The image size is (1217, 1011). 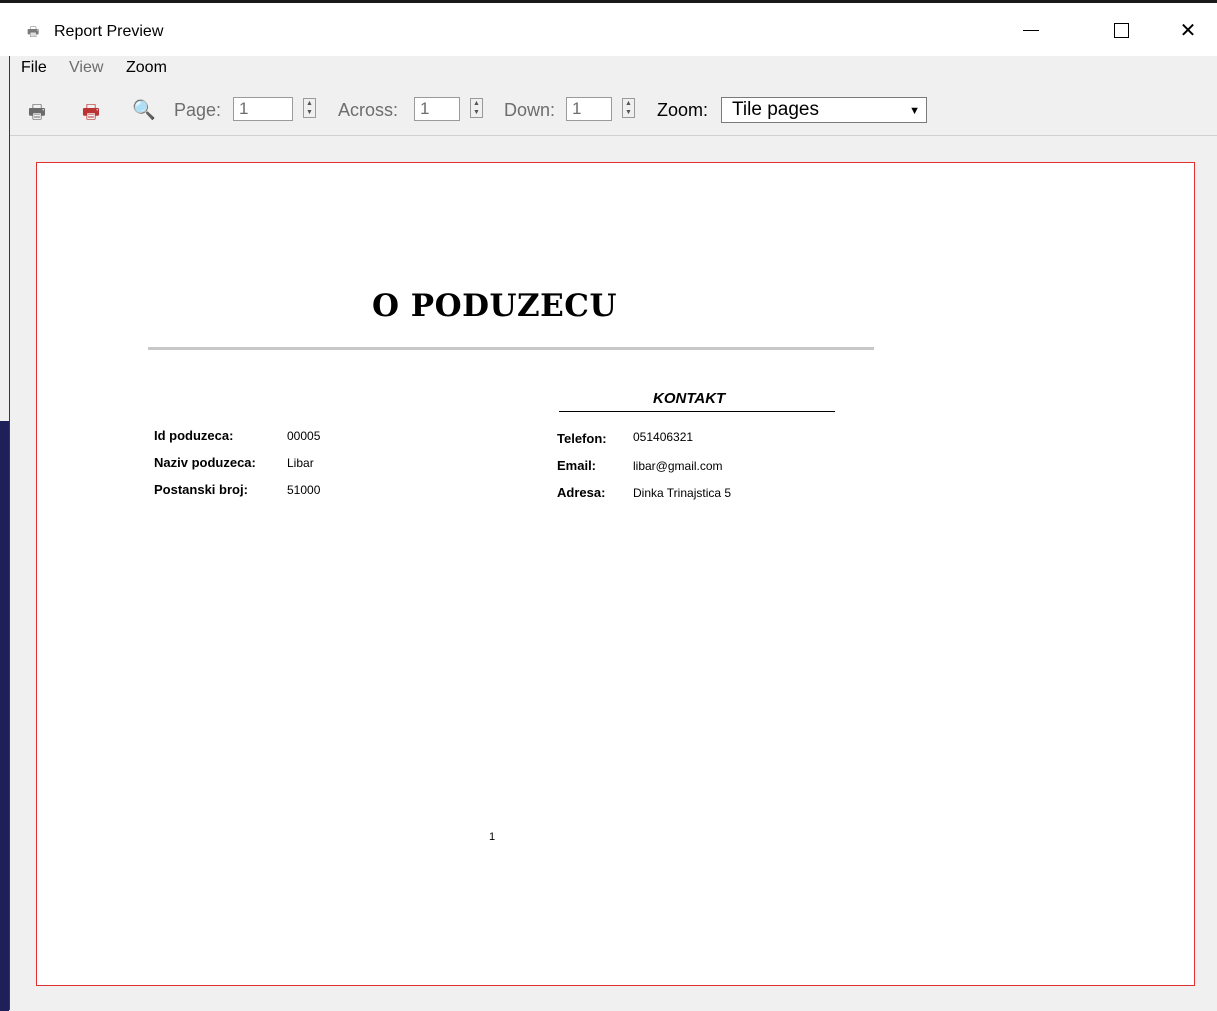 What do you see at coordinates (914, 111) in the screenshot?
I see `chevron-down-icon: ▼` at bounding box center [914, 111].